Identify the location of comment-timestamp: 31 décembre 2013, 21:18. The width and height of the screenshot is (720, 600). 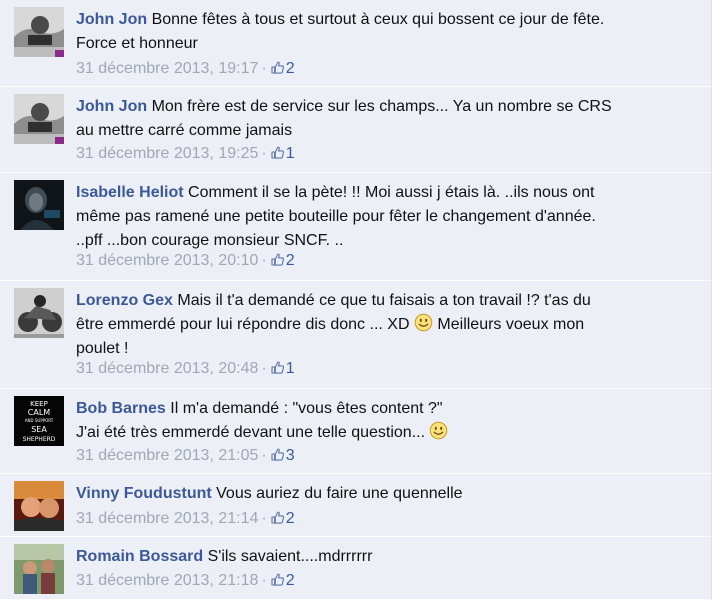
(167, 580).